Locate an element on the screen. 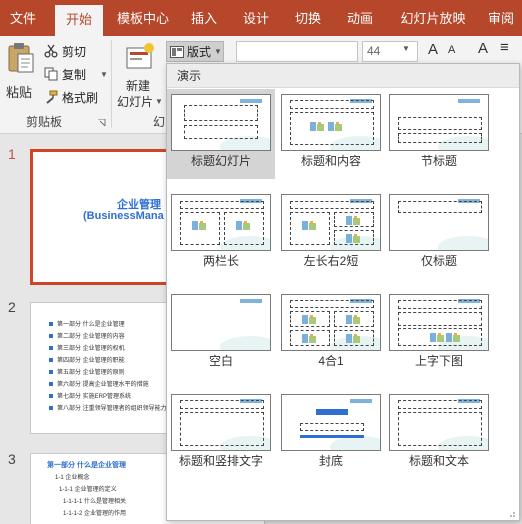  cut-label: 剪切 is located at coordinates (74, 51).